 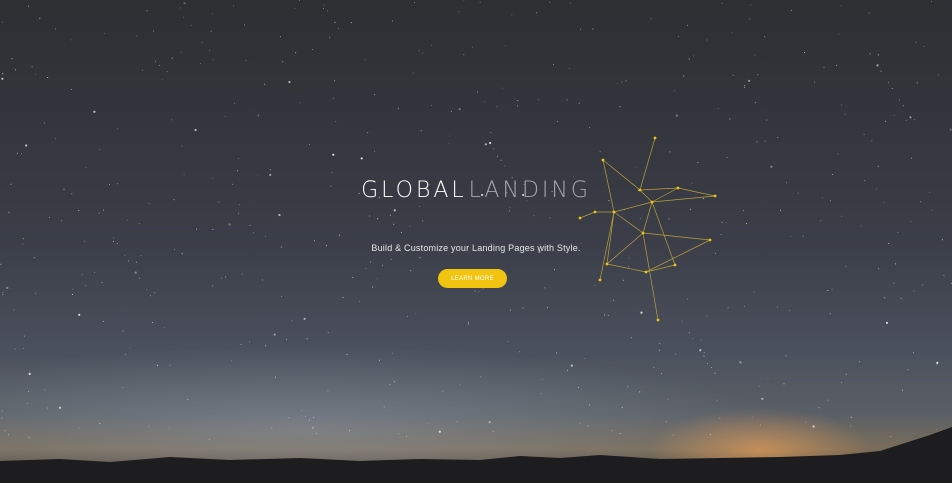 What do you see at coordinates (414, 190) in the screenshot?
I see `title-bold: GLOBAL` at bounding box center [414, 190].